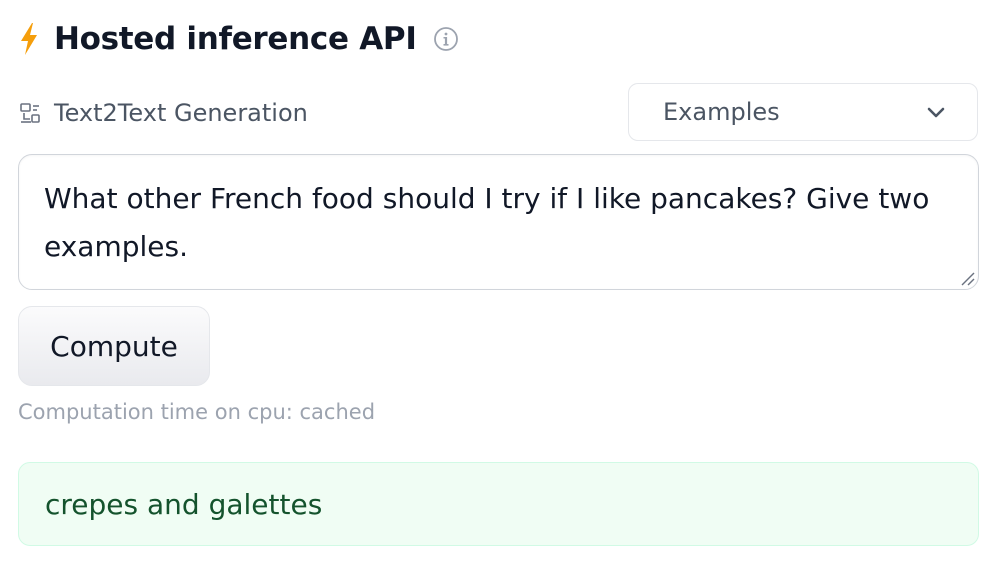 Image resolution: width=998 pixels, height=568 pixels. Describe the element at coordinates (936, 112) in the screenshot. I see `chevron-down-icon` at that location.